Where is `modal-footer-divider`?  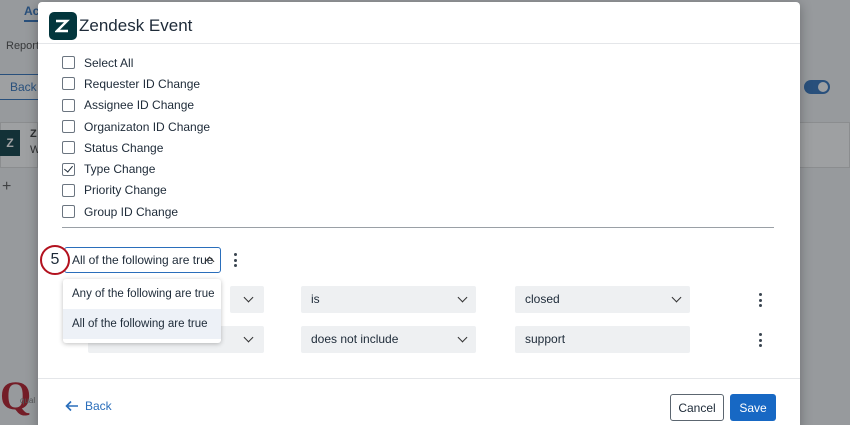 modal-footer-divider is located at coordinates (419, 378).